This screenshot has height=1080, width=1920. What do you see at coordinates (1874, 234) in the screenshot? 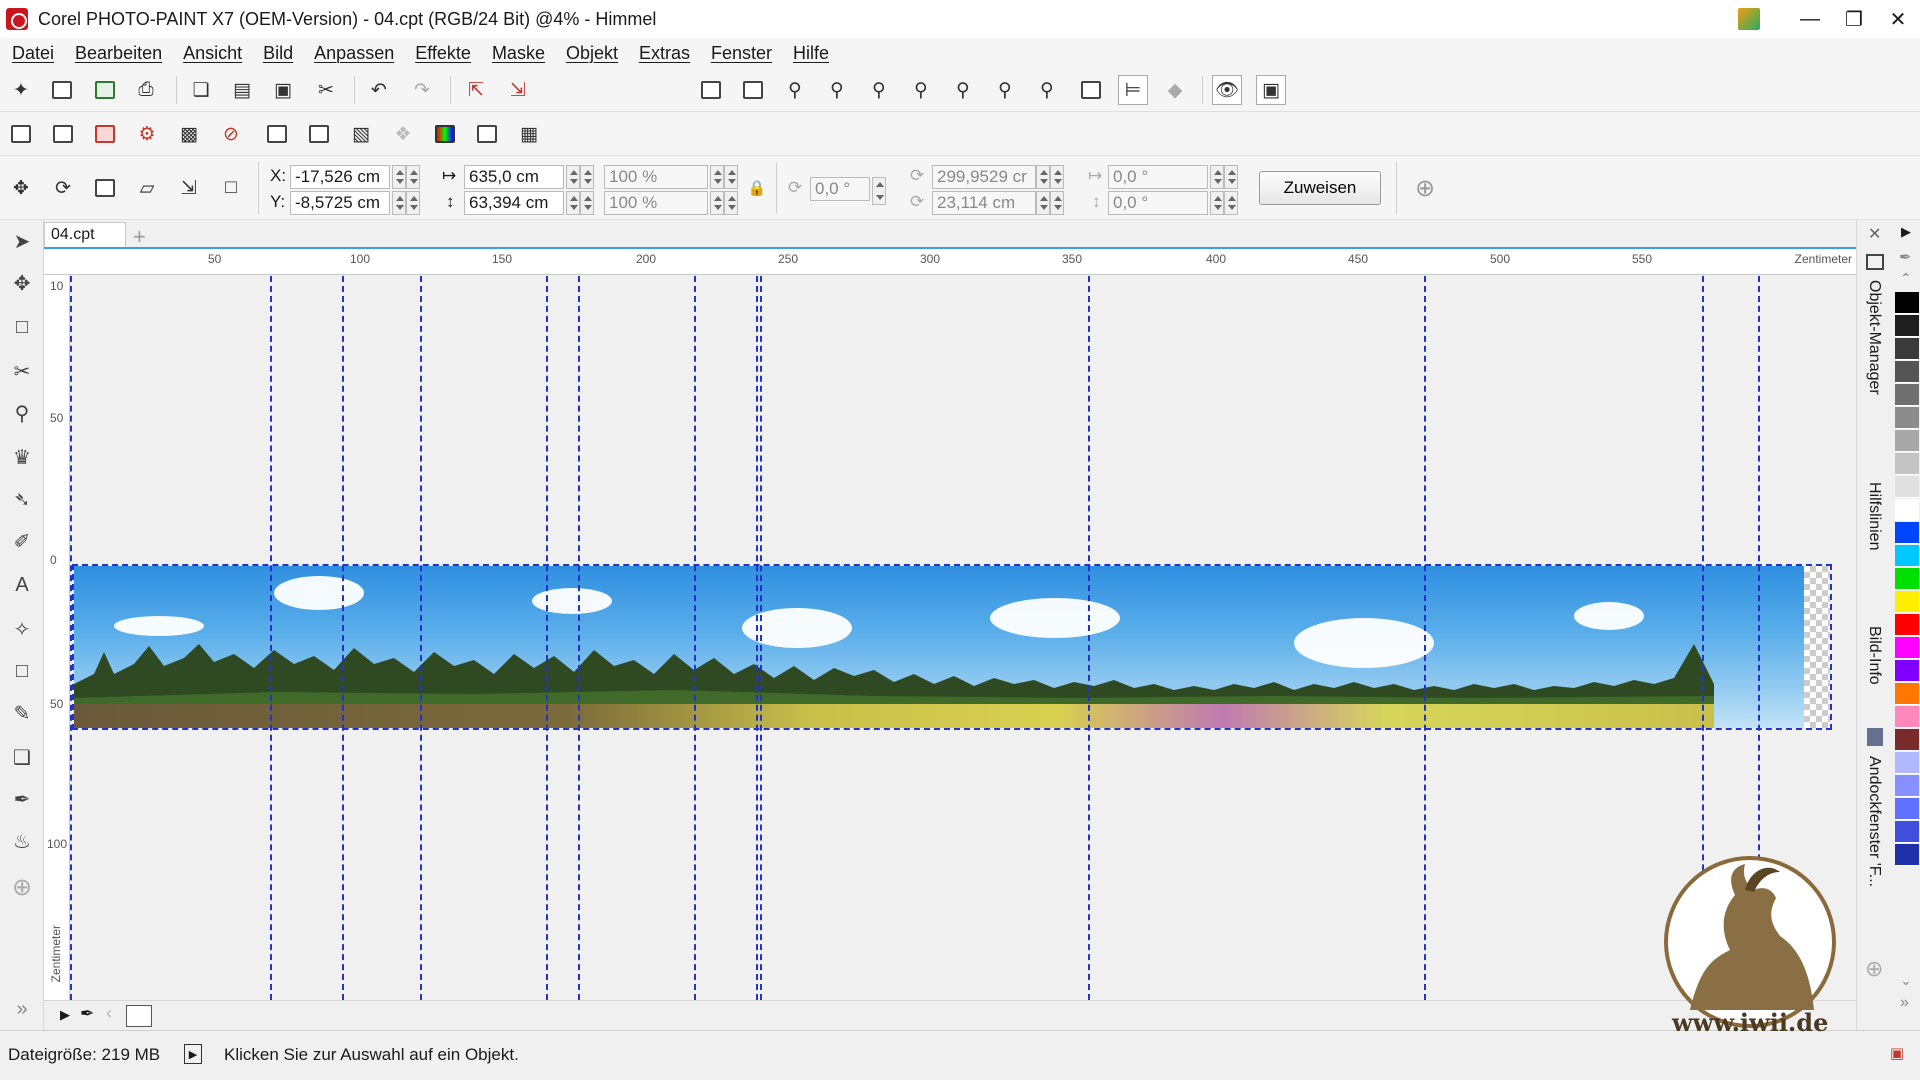
I see `close-icon: ✕` at bounding box center [1874, 234].